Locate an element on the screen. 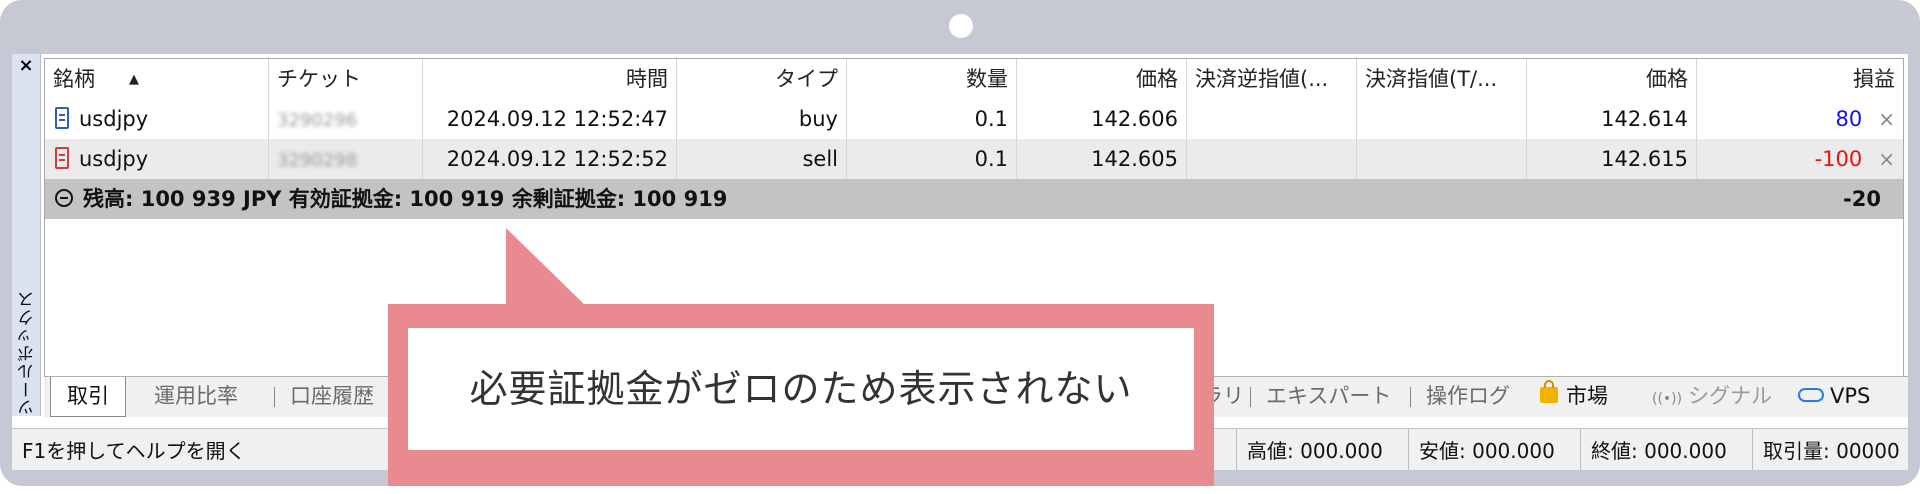 The image size is (1920, 494). tab-history: 口座履歴 is located at coordinates (332, 396).